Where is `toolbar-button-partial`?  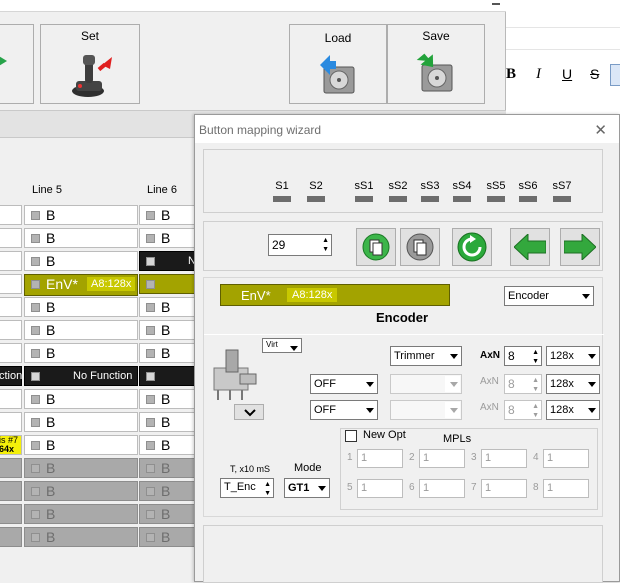 toolbar-button-partial is located at coordinates (17, 64).